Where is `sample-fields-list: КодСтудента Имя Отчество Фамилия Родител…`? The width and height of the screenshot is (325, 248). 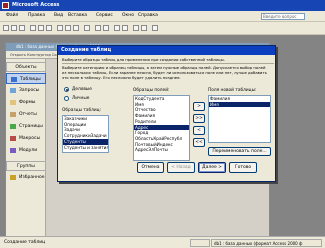 sample-fields-list: КодСтудента Имя Отчество Фамилия Родител… is located at coordinates (161, 128).